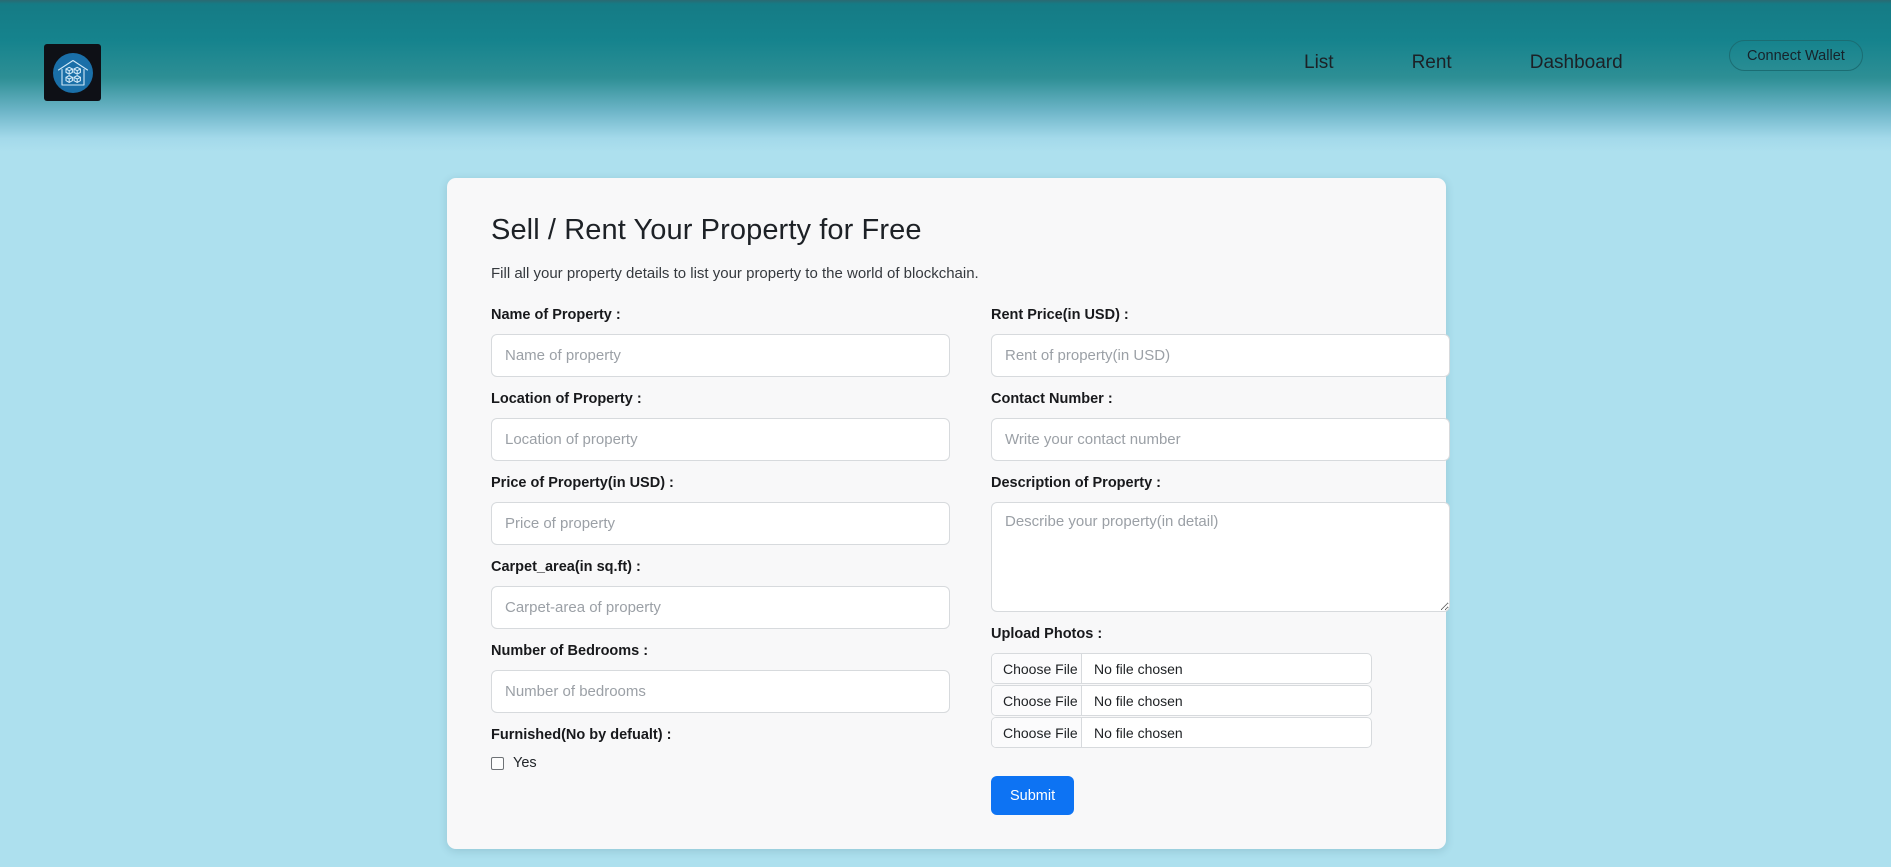 This screenshot has width=1891, height=867. I want to click on brand-logo-link, so click(72, 72).